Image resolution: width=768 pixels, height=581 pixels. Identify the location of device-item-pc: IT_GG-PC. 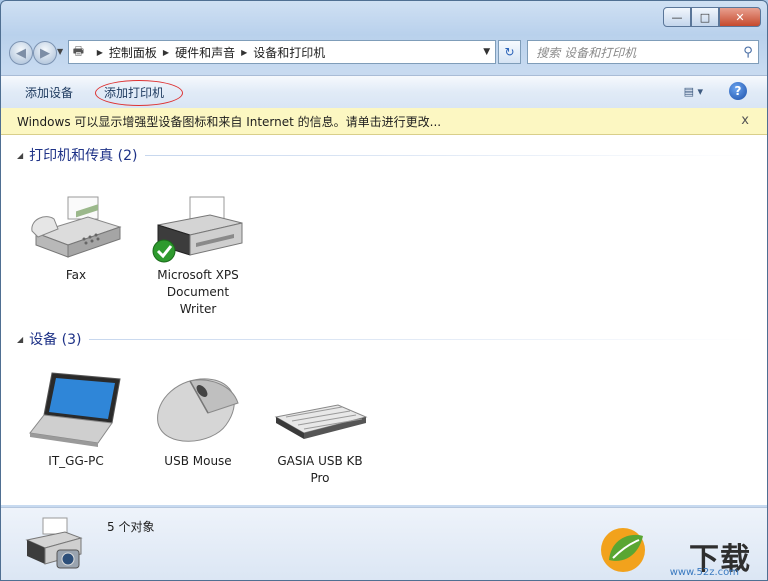
(76, 419).